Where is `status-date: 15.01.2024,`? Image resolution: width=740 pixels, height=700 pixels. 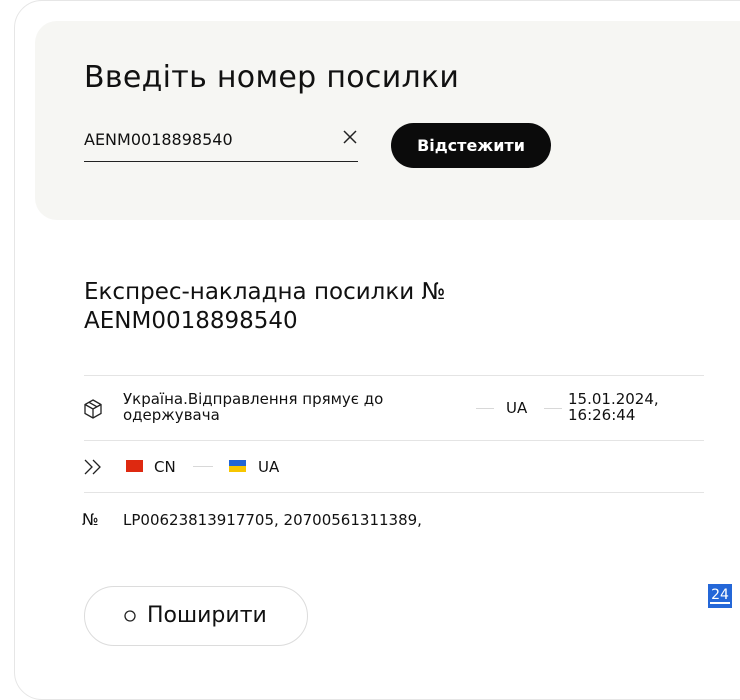 status-date: 15.01.2024, is located at coordinates (613, 399).